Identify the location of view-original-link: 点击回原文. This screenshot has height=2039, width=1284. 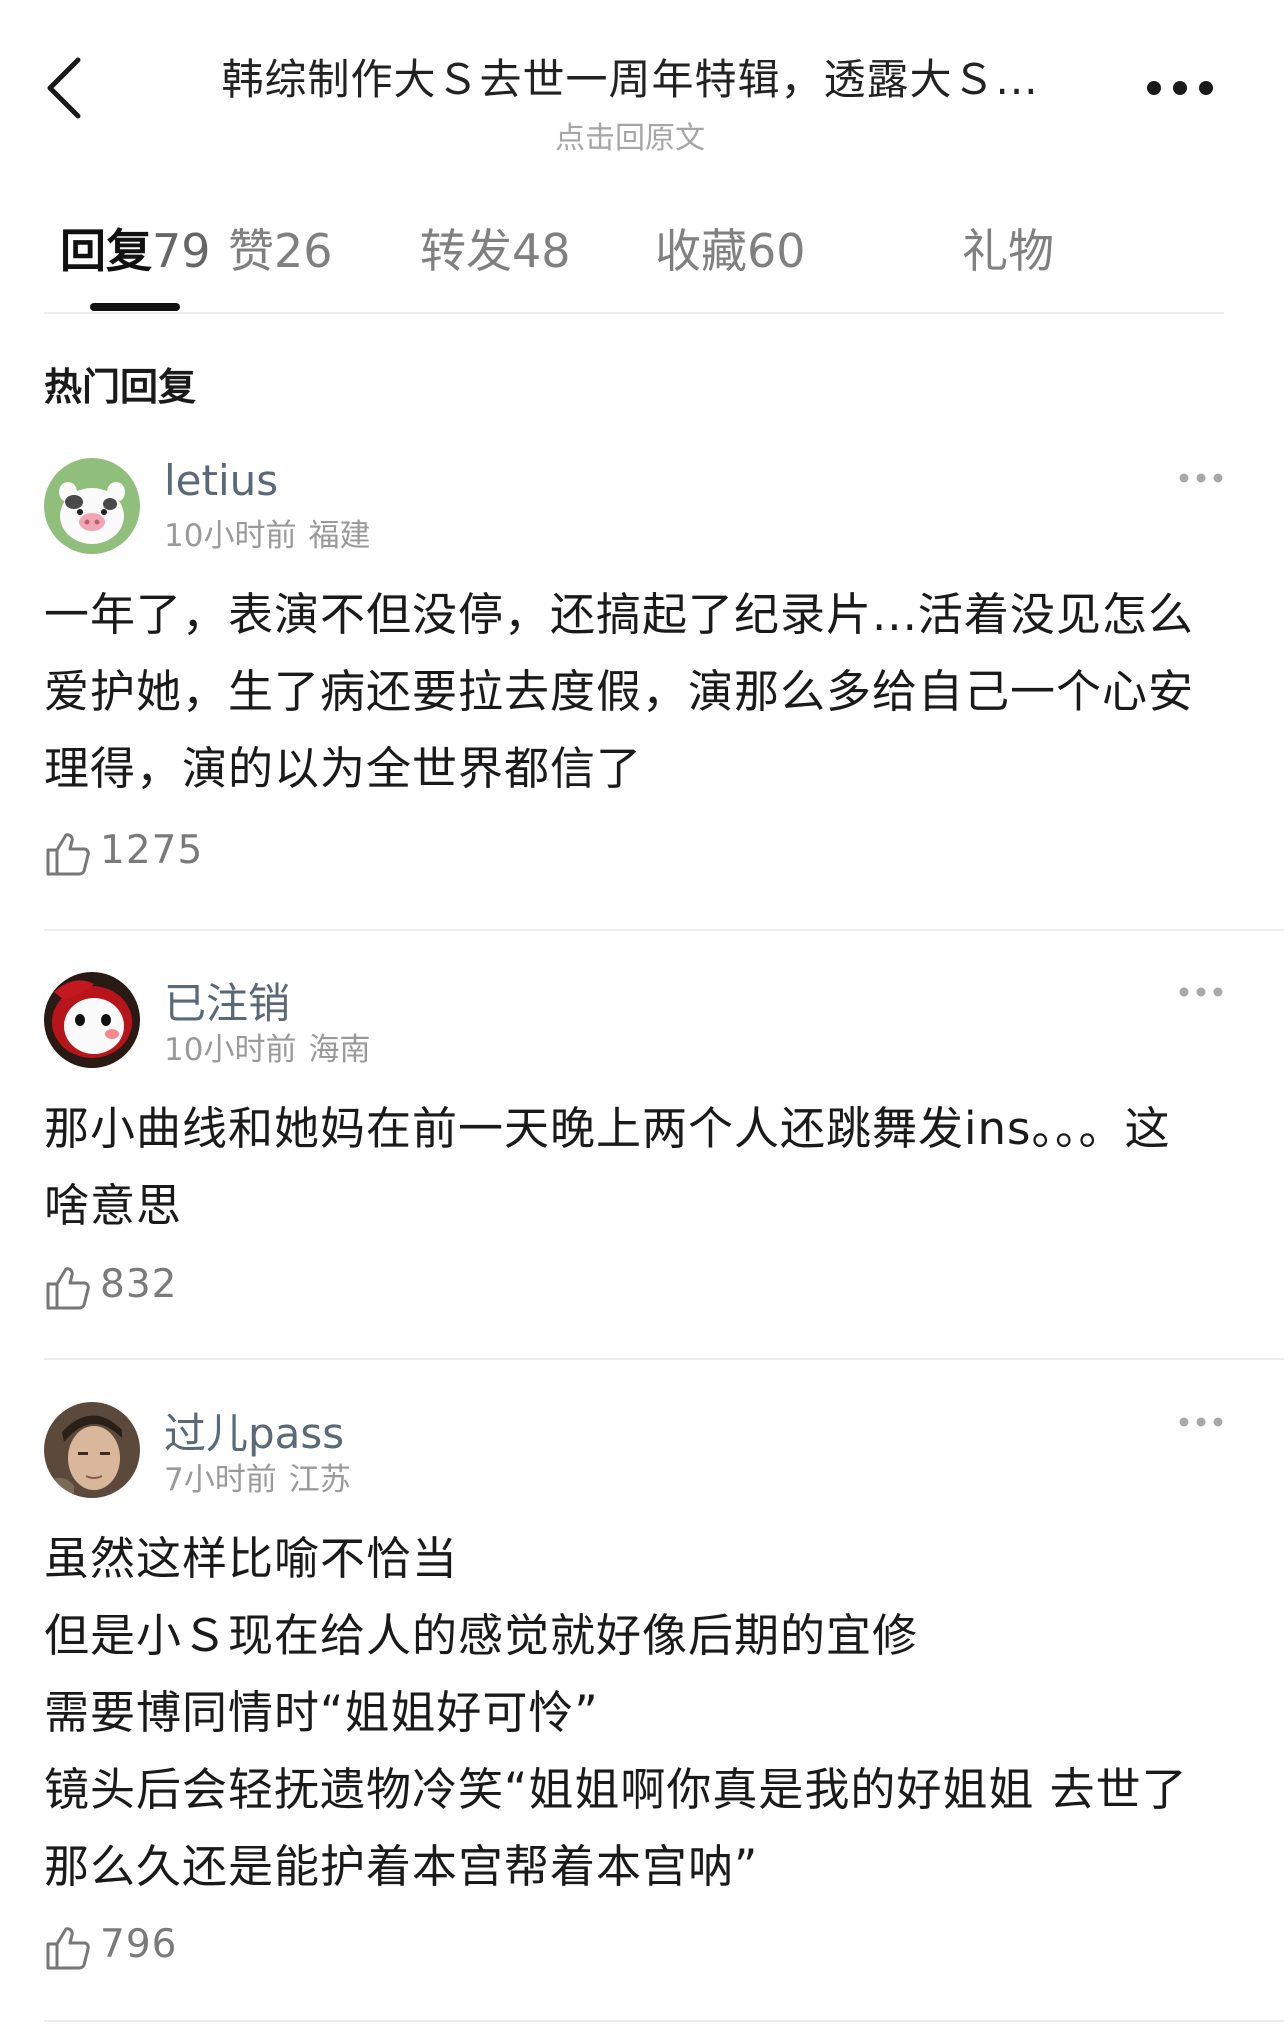
(630, 135).